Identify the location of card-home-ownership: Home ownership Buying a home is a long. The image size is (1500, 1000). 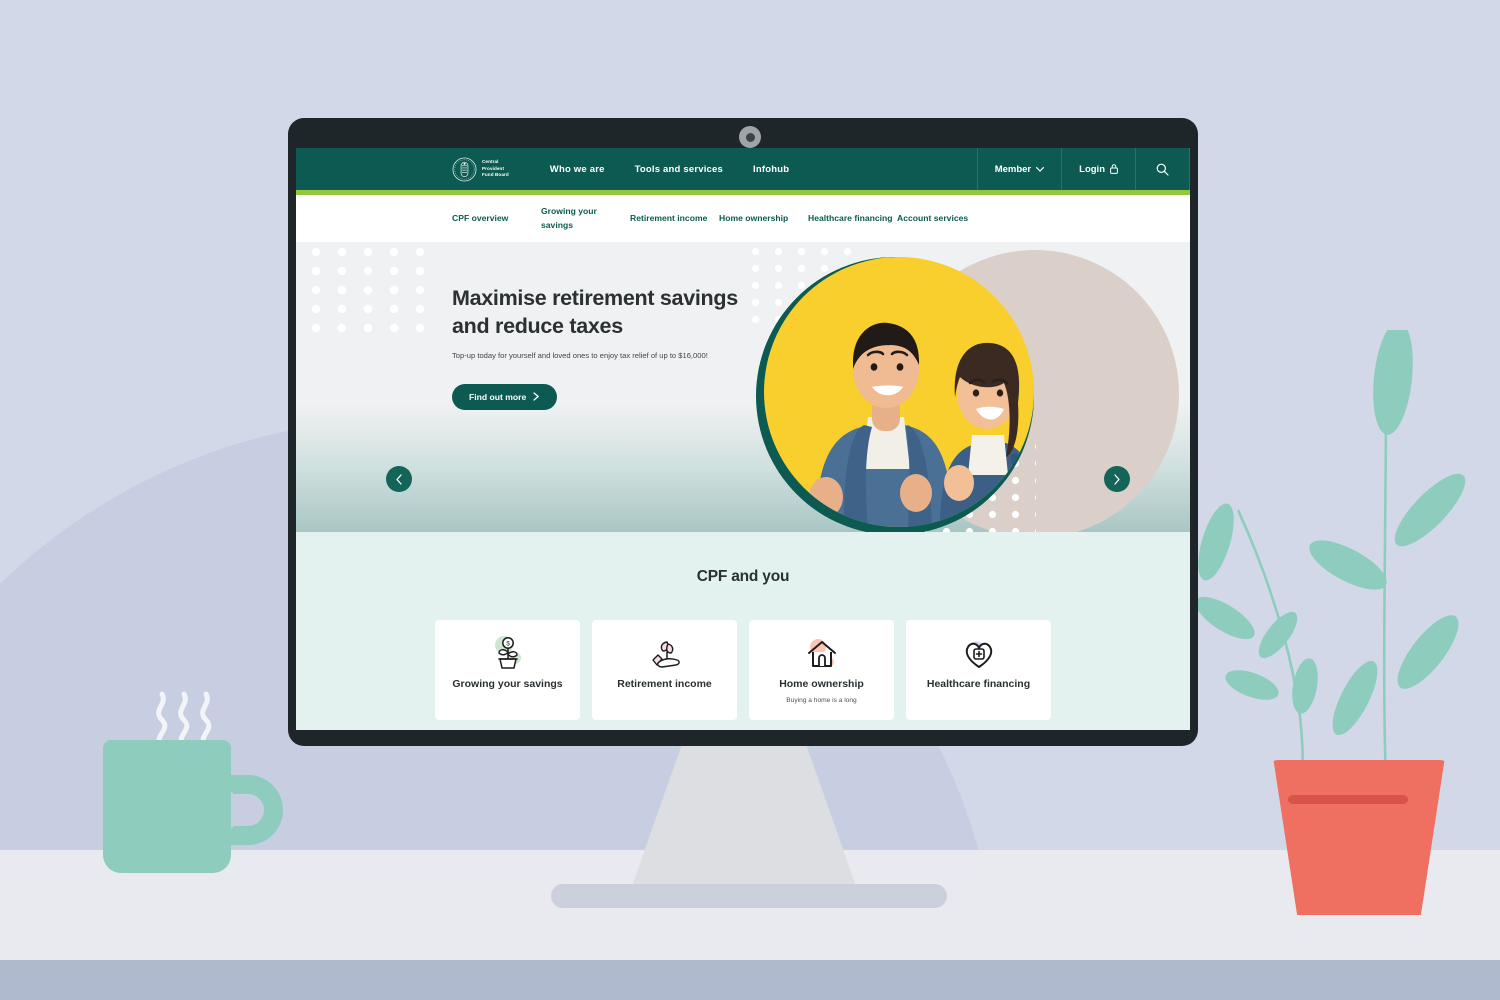
(821, 670).